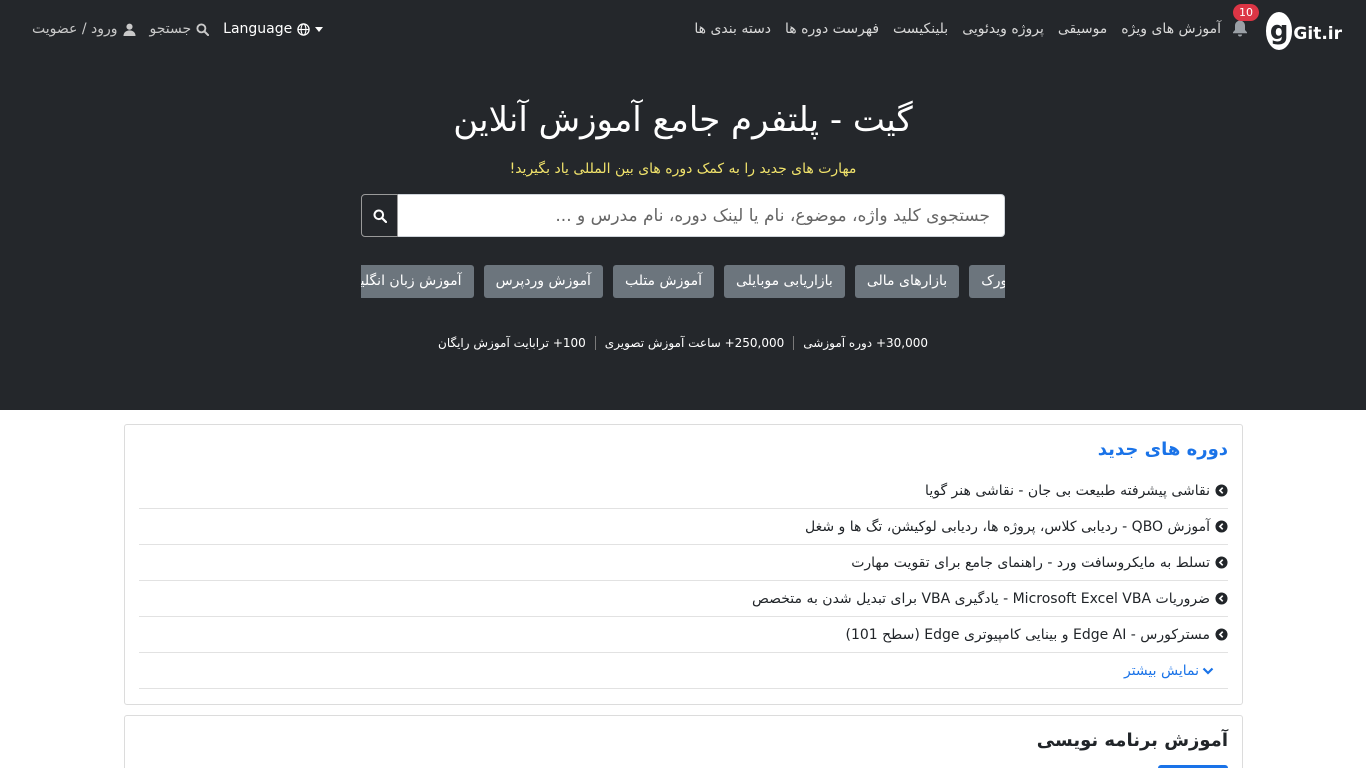 The image size is (1366, 768). I want to click on stat-hours: 250,000+ ساعت آموزش تصویری, so click(694, 343).